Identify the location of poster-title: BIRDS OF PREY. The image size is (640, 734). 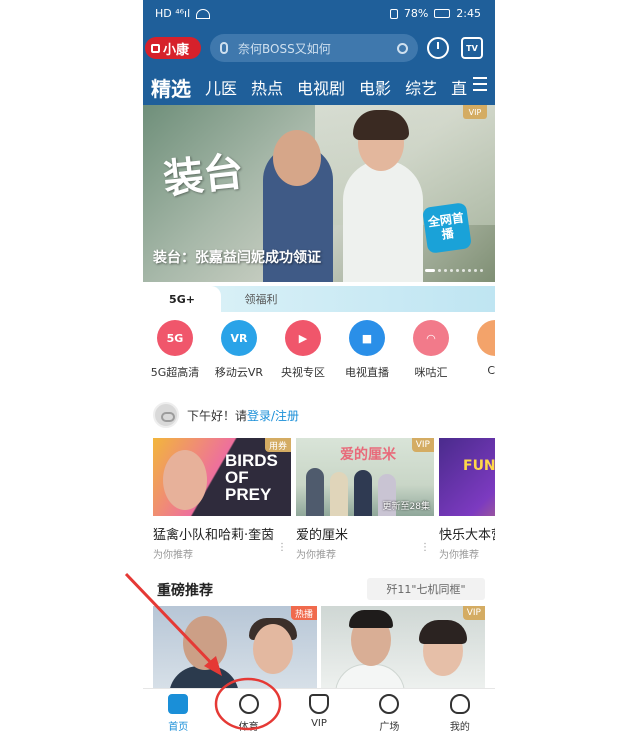
(251, 477).